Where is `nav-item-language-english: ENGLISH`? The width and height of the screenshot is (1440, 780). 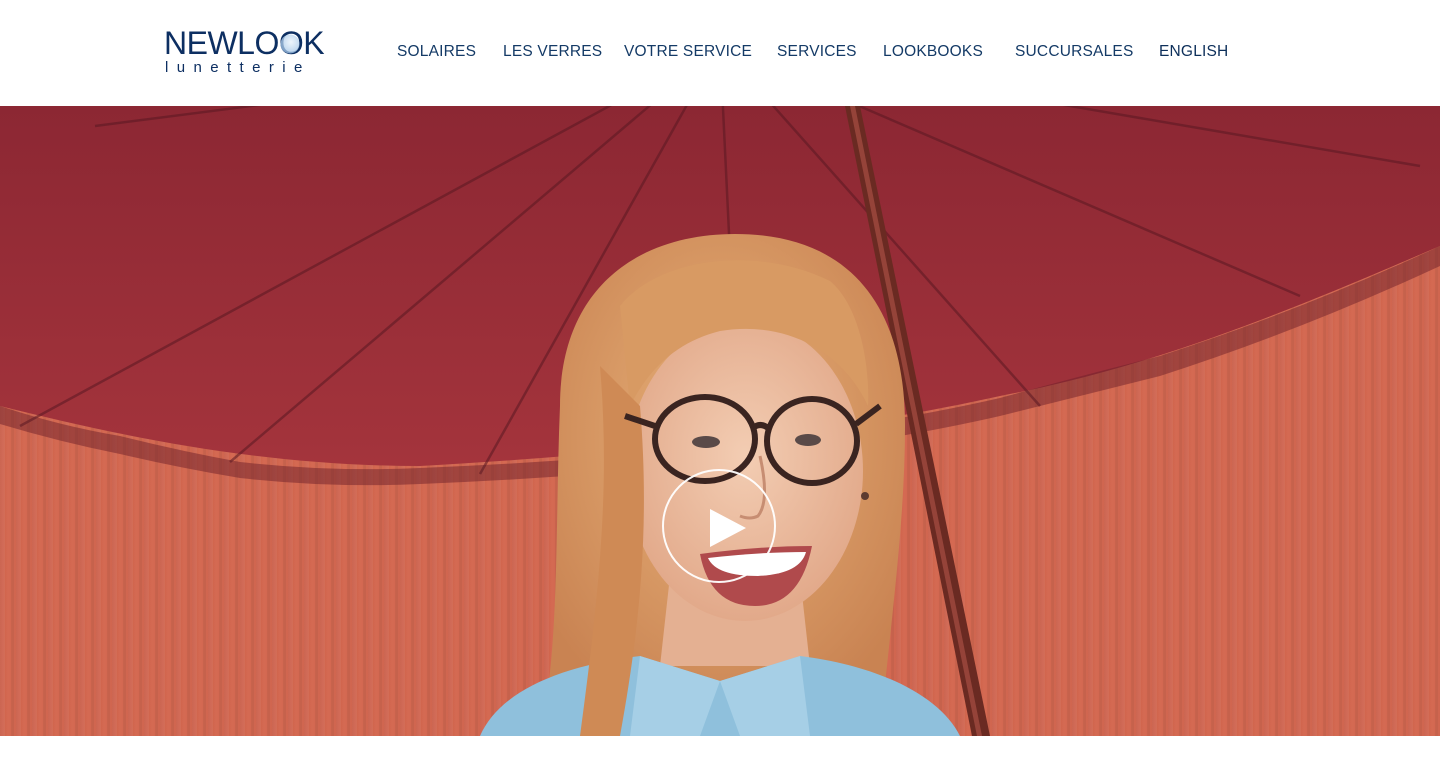
nav-item-language-english: ENGLISH is located at coordinates (1193, 52).